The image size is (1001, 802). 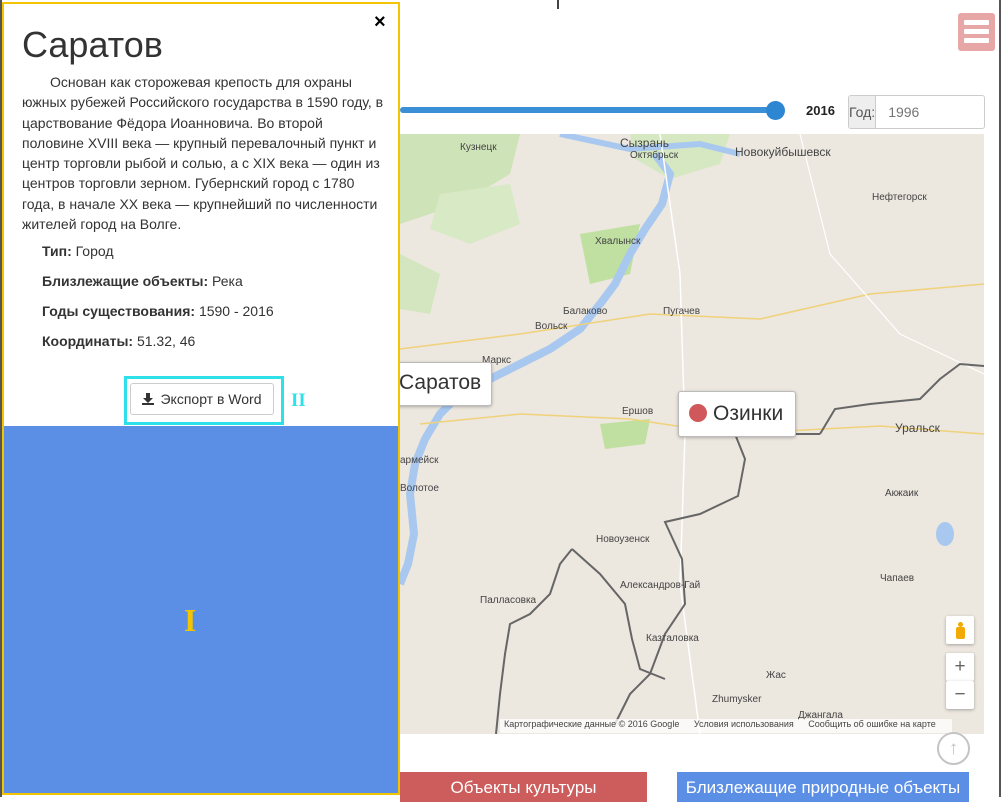 What do you see at coordinates (523, 787) in the screenshot?
I see `tab-culture-objects: Объекты культуры` at bounding box center [523, 787].